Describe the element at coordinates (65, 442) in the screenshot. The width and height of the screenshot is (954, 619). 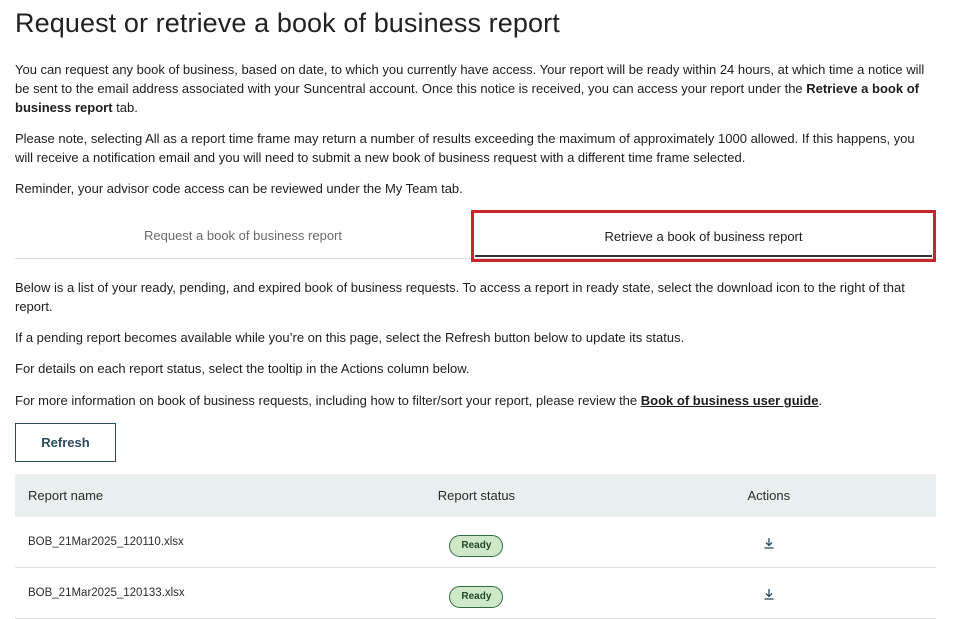
I see `refresh-button: Refresh` at that location.